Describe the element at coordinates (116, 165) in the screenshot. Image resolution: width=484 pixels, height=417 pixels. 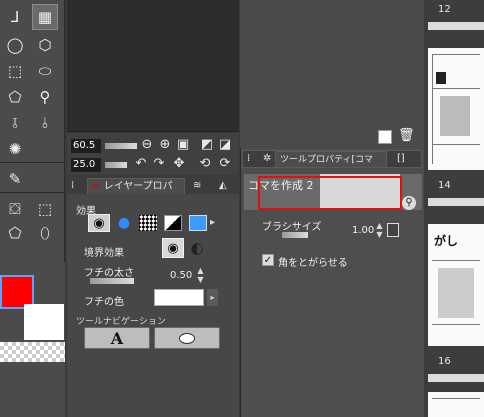
I see `rotate-slider` at that location.